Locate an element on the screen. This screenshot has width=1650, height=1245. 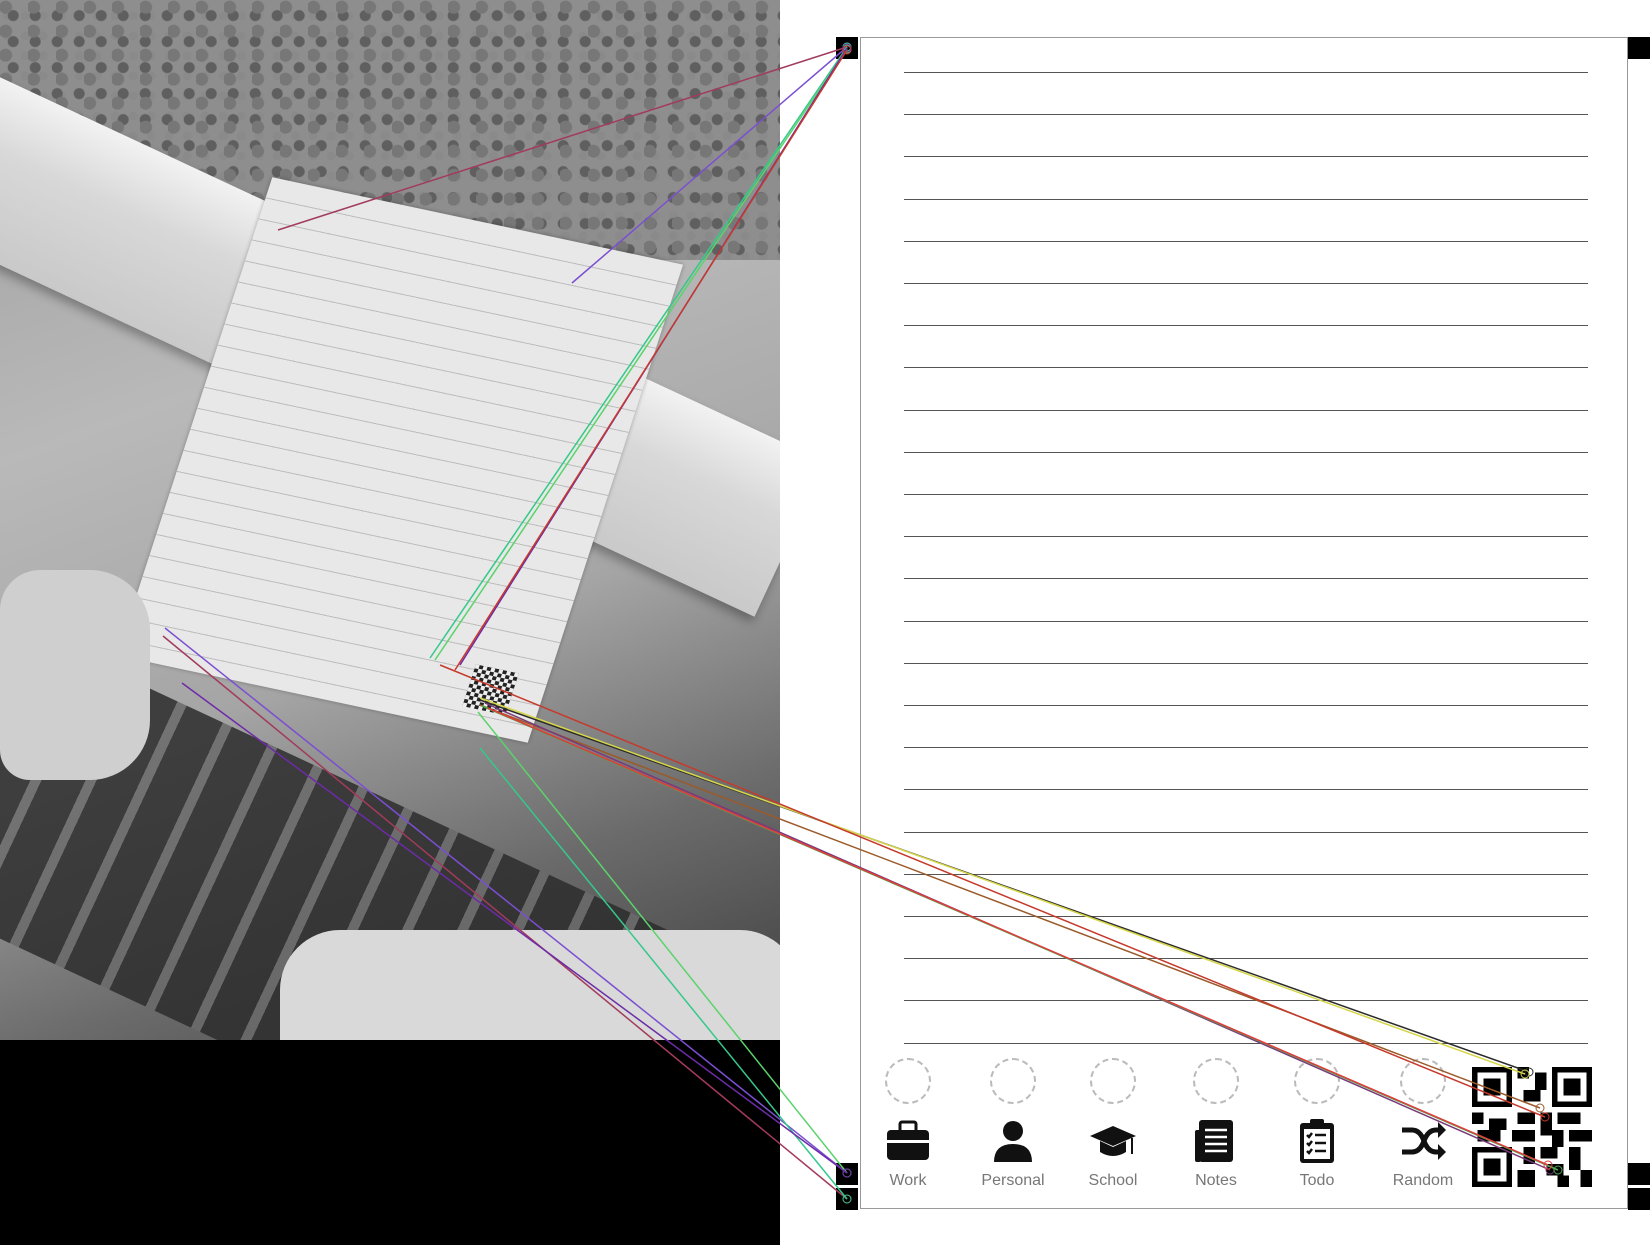
category-label: Random is located at coordinates (1423, 1180).